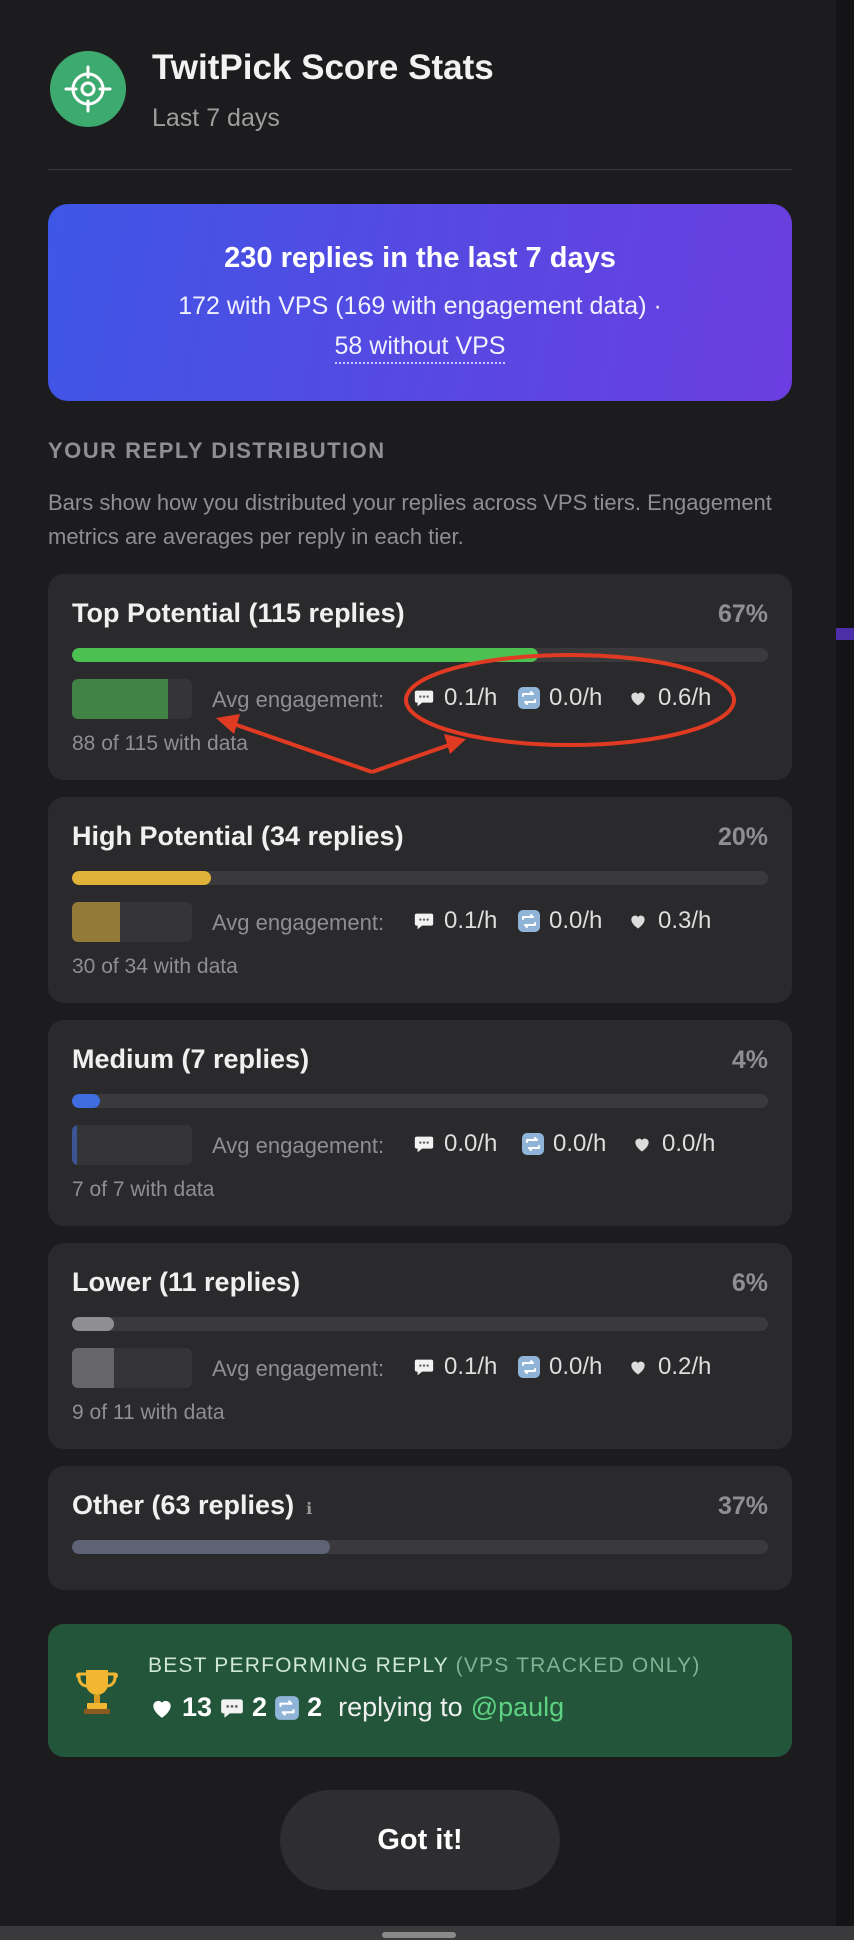  What do you see at coordinates (148, 1412) in the screenshot?
I see `tier-data-count: 9 of 11 with data` at bounding box center [148, 1412].